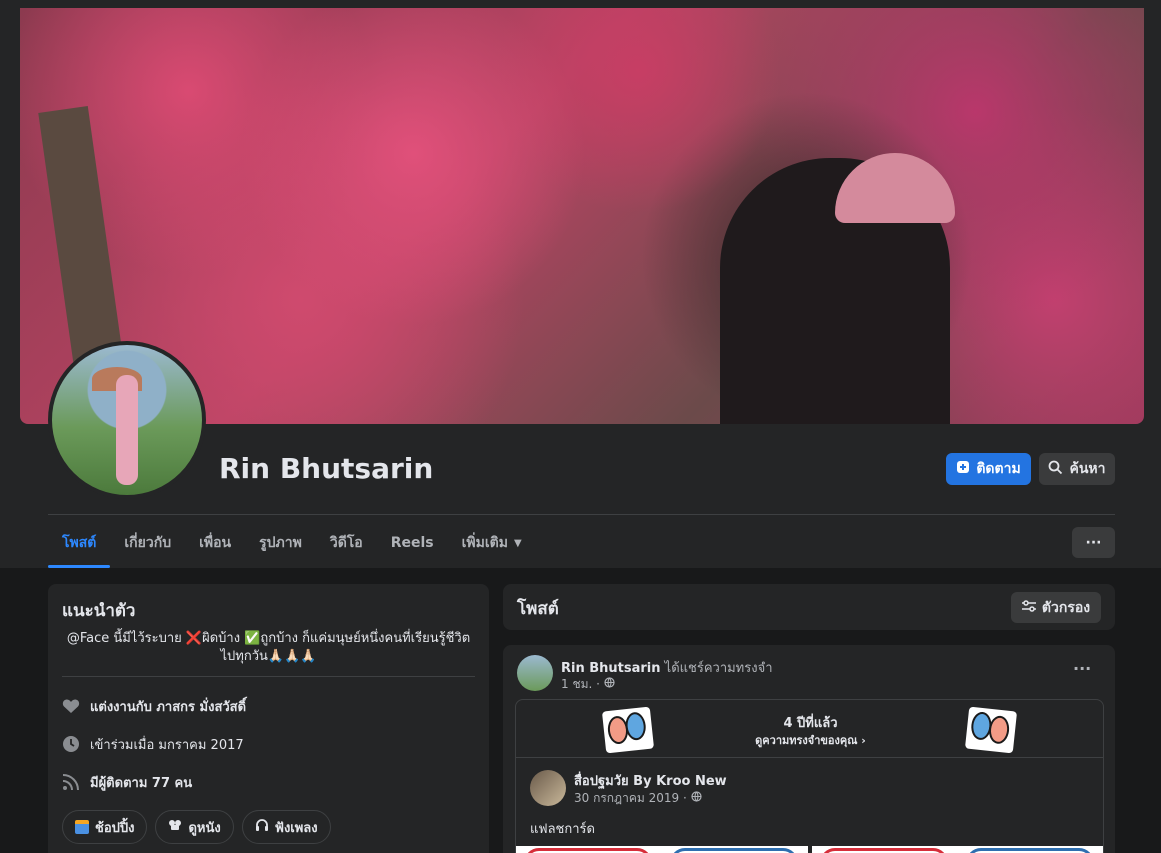 The width and height of the screenshot is (1161, 853). I want to click on movie-icon, so click(175, 827).